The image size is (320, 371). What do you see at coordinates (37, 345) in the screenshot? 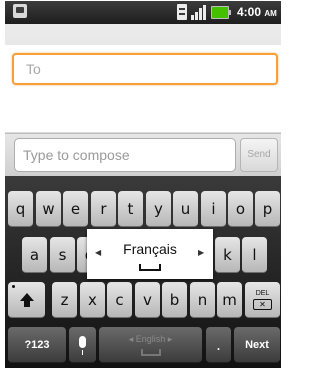
I see `symbols-key: ?123` at bounding box center [37, 345].